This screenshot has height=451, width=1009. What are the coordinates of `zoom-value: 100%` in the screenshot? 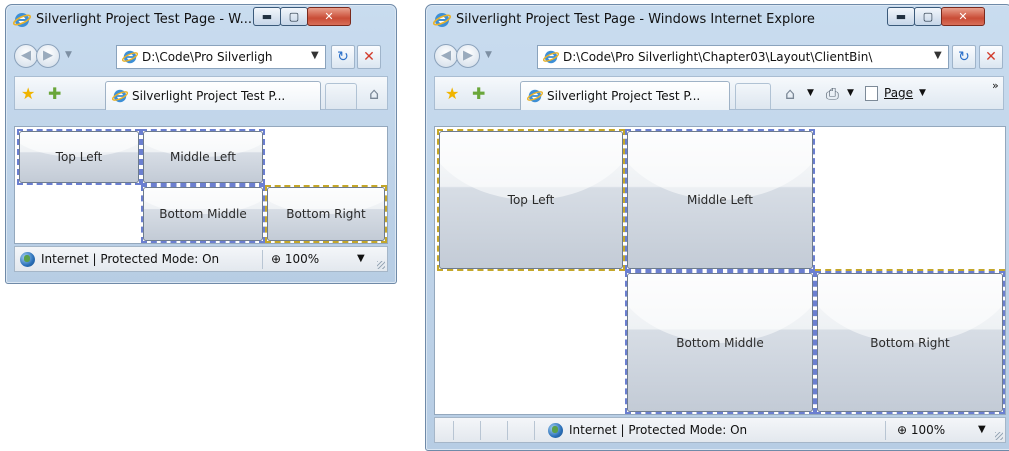 It's located at (928, 430).